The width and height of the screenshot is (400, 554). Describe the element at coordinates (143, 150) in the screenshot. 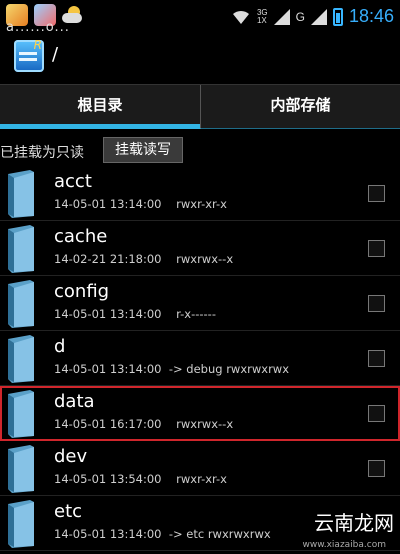

I see `mount-rw-button: 挂载读写` at that location.